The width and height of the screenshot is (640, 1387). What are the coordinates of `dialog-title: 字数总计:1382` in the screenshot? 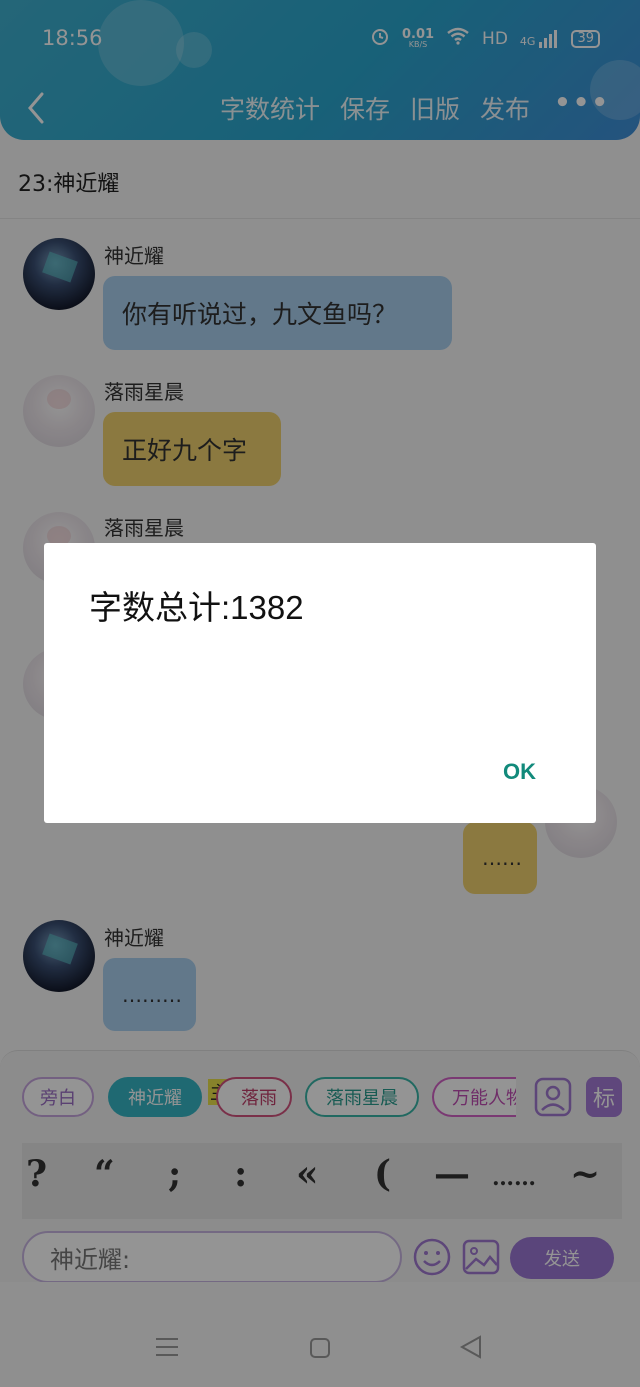 It's located at (196, 607).